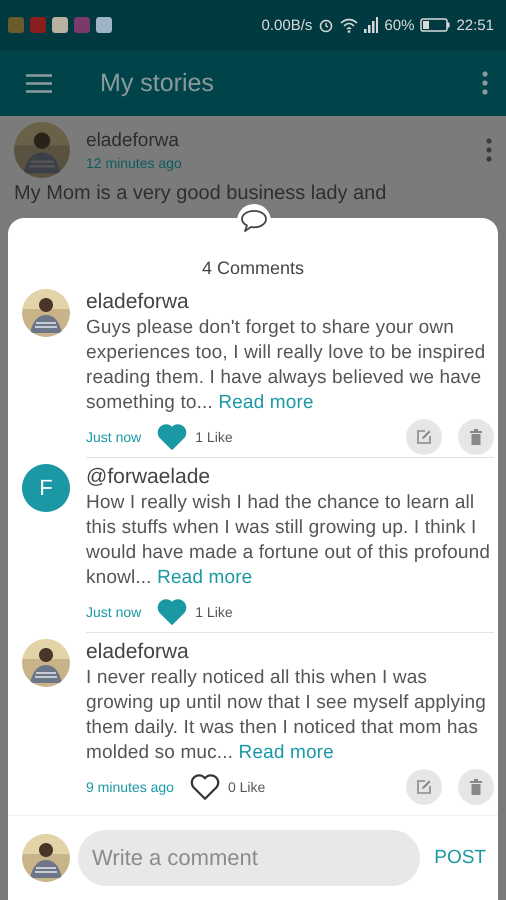  Describe the element at coordinates (349, 25) in the screenshot. I see `wifi-icon` at that location.